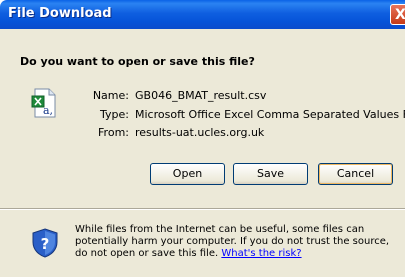 The width and height of the screenshot is (405, 277). I want to click on from-value: results-uat.ucles.org.uk, so click(200, 132).